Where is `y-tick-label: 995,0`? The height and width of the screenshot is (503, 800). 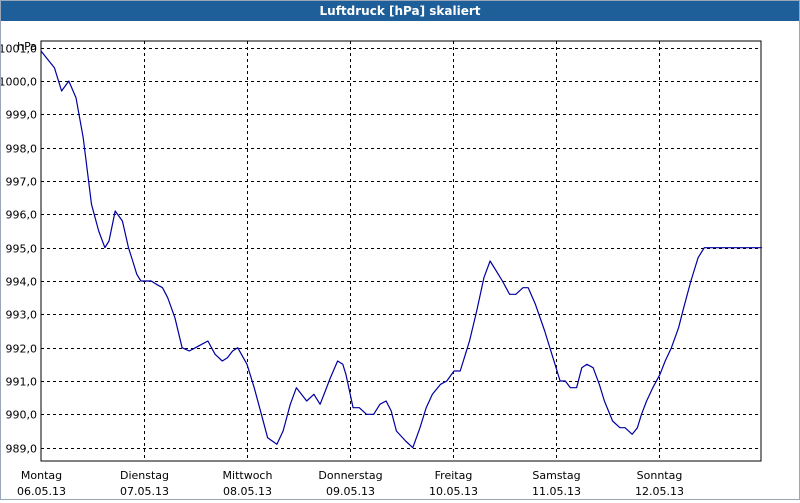 y-tick-label: 995,0 is located at coordinates (22, 249).